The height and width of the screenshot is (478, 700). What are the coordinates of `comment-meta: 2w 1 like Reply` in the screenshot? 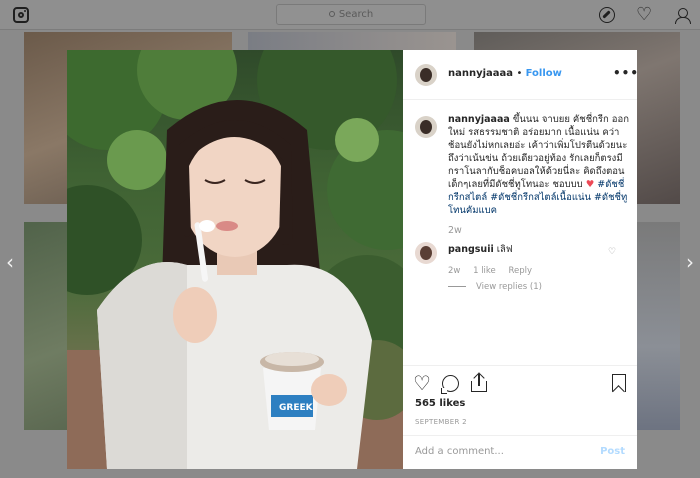 It's located at (495, 271).